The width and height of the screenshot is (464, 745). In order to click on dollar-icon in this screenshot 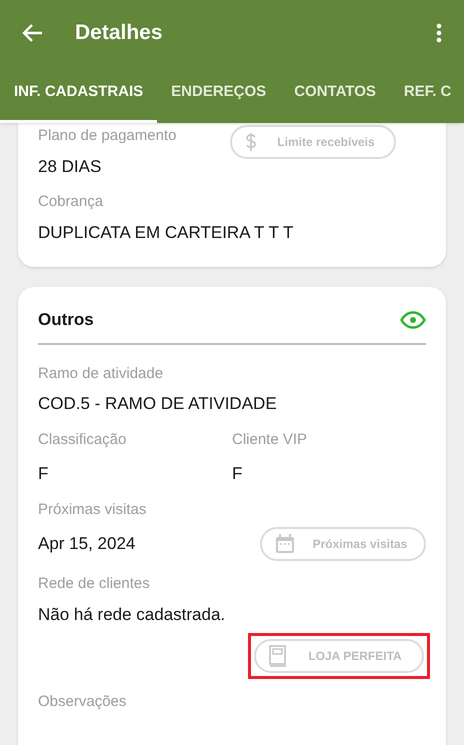, I will do `click(251, 142)`.